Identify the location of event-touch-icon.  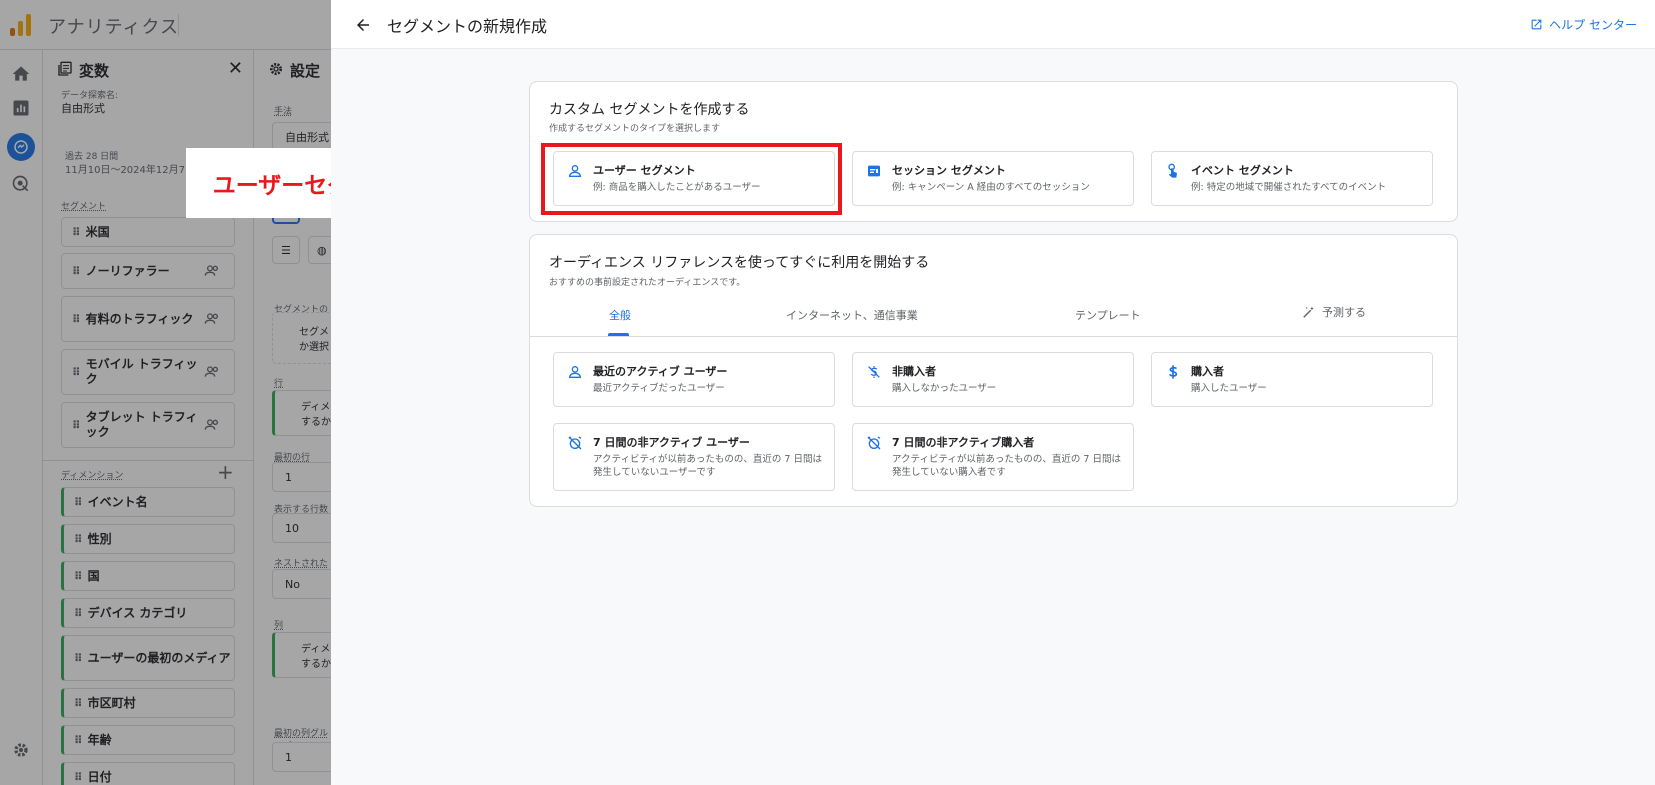
(1173, 171).